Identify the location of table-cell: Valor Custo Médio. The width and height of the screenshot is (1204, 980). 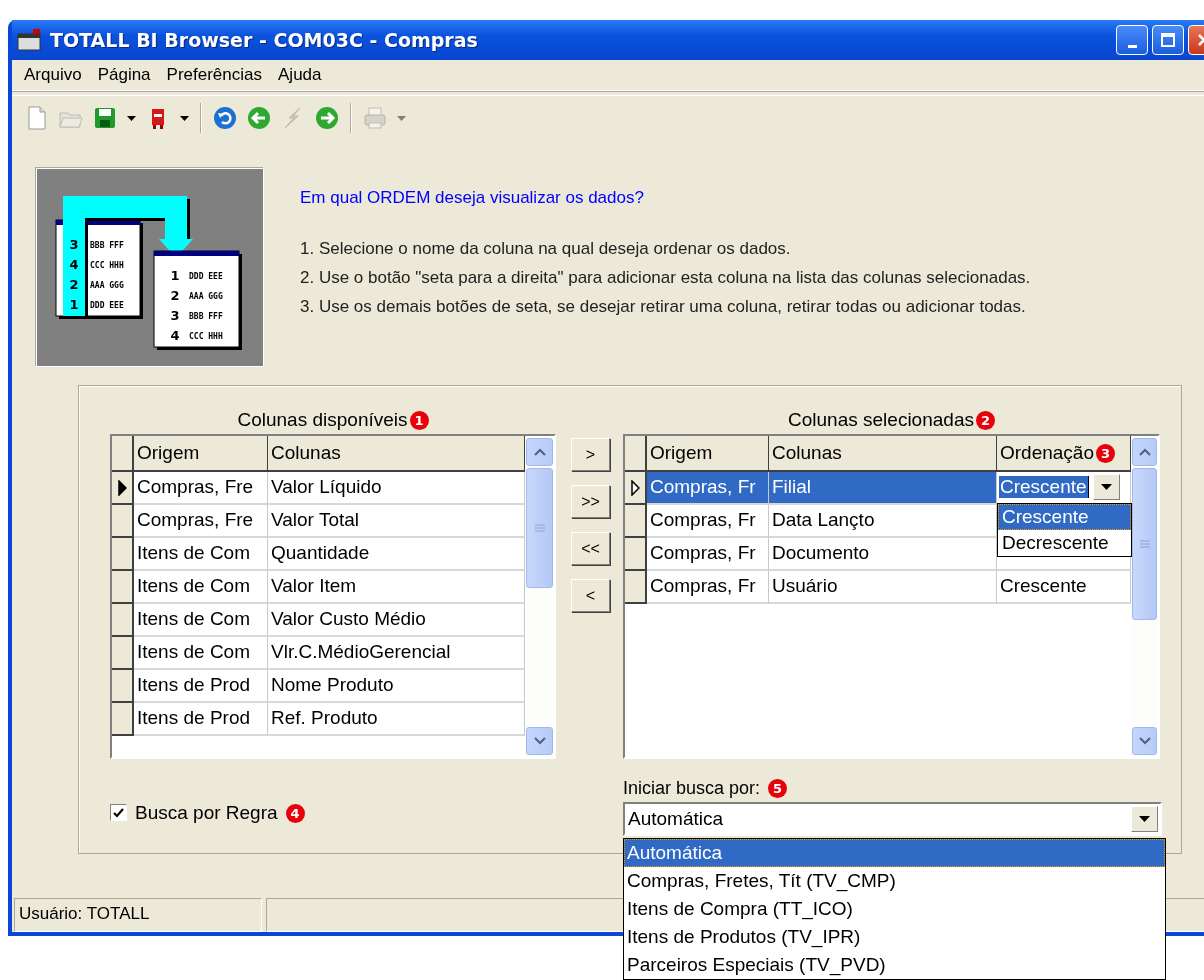
(396, 620).